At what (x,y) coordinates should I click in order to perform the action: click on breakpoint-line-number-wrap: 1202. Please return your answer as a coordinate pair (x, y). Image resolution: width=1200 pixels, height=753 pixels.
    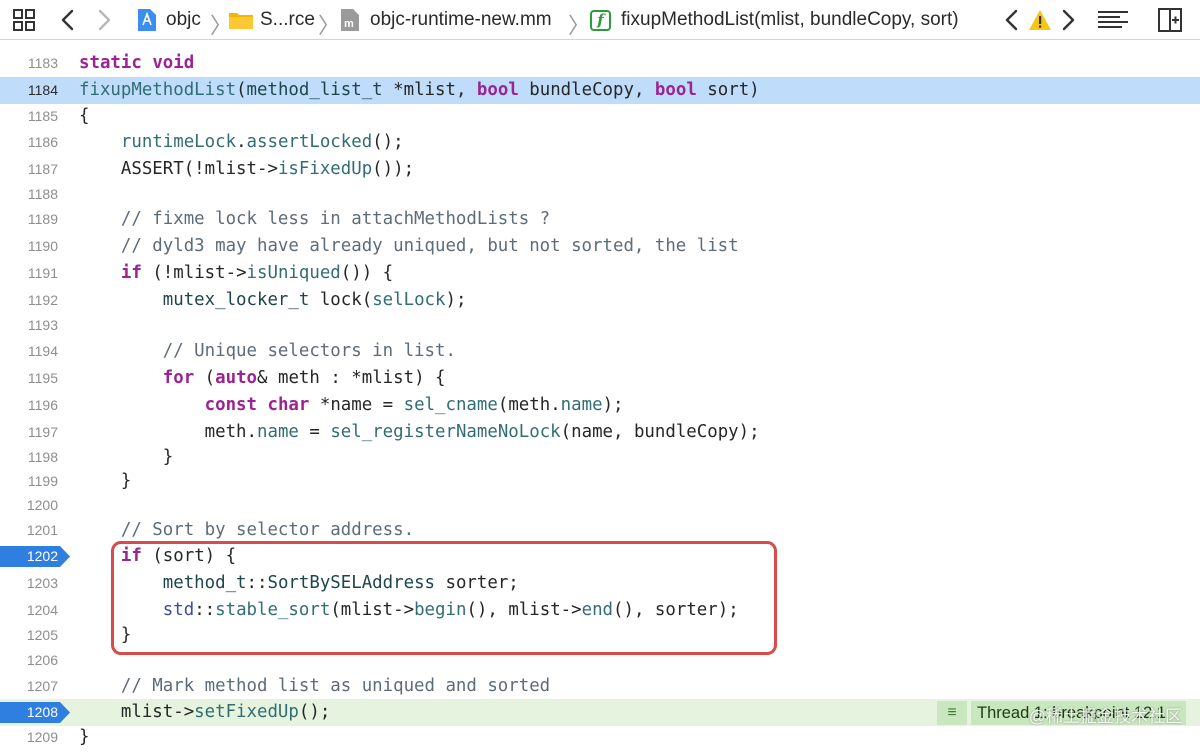
    Looking at the image, I should click on (35, 556).